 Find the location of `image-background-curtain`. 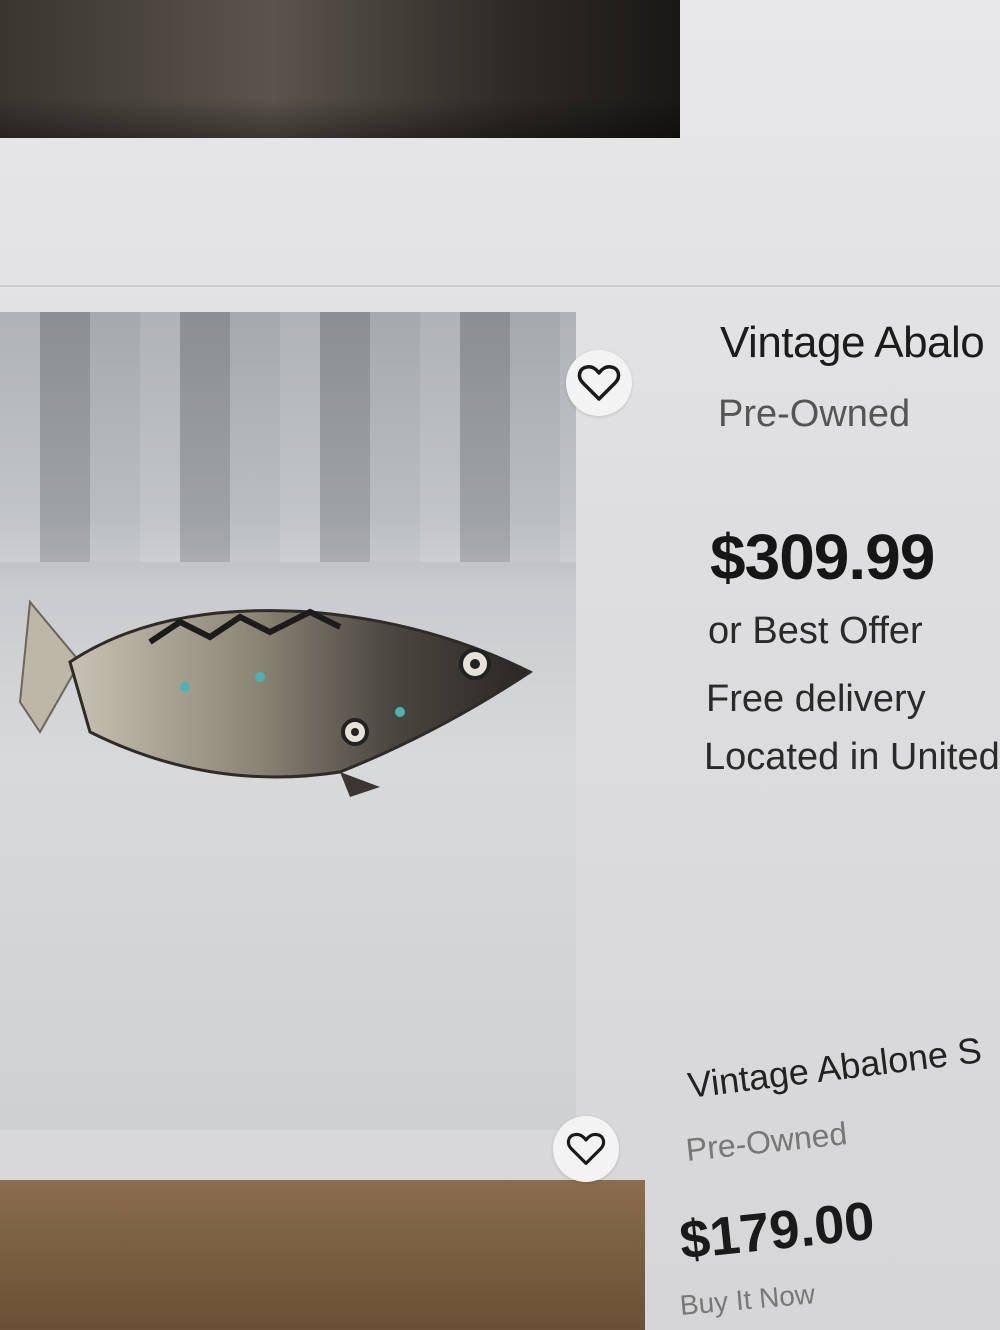

image-background-curtain is located at coordinates (288, 437).